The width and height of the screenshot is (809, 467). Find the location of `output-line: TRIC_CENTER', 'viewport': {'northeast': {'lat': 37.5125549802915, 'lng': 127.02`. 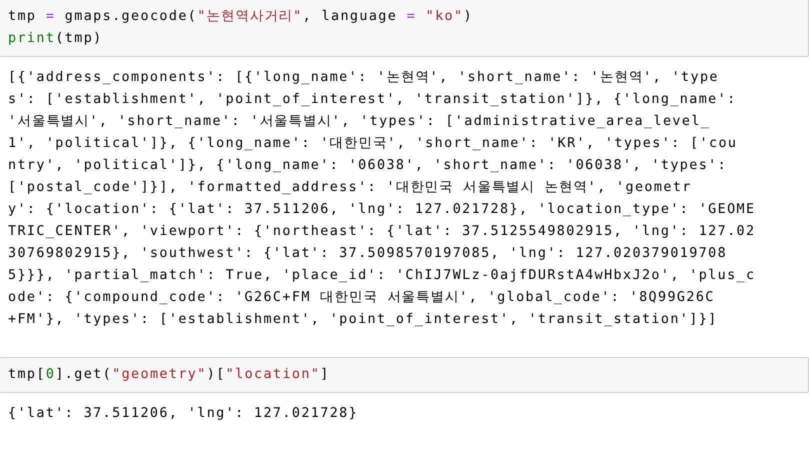

output-line: TRIC_CENTER', 'viewport': {'northeast': {'lat': 37.5125549802915, 'lng': 127.02 is located at coordinates (382, 232).